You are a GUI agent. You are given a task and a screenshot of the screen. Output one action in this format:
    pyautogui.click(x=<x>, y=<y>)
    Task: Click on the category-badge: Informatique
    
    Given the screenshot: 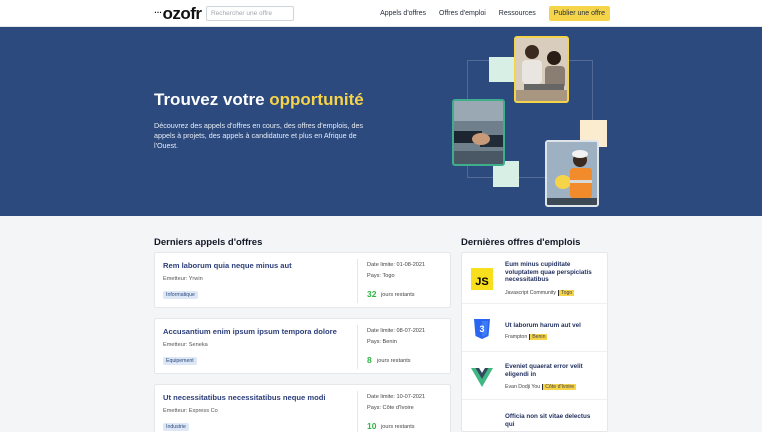 What is the action you would take?
    pyautogui.click(x=180, y=295)
    